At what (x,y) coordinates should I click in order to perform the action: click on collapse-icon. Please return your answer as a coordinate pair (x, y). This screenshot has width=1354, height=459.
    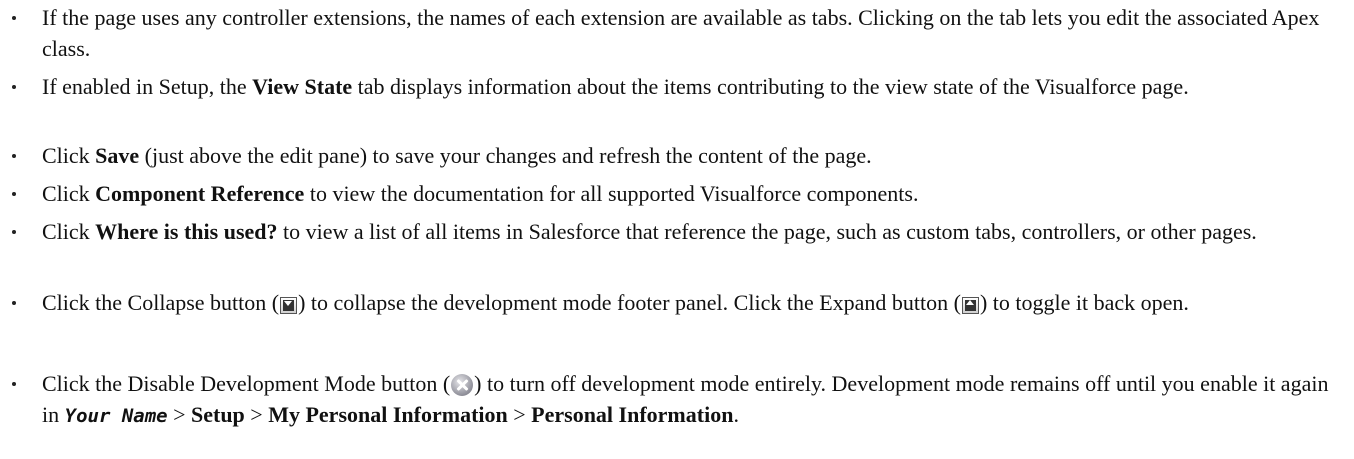
    Looking at the image, I should click on (289, 305).